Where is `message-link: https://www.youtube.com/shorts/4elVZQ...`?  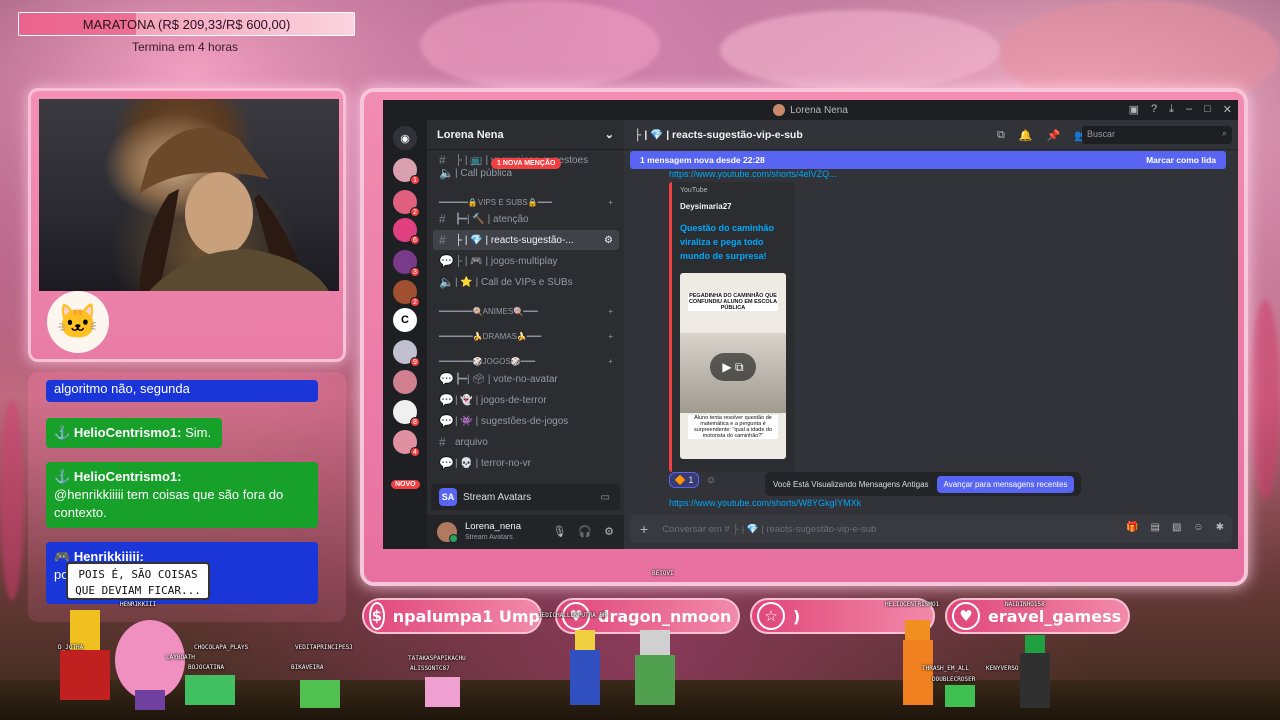
message-link: https://www.youtube.com/shorts/4elVZQ... is located at coordinates (753, 174).